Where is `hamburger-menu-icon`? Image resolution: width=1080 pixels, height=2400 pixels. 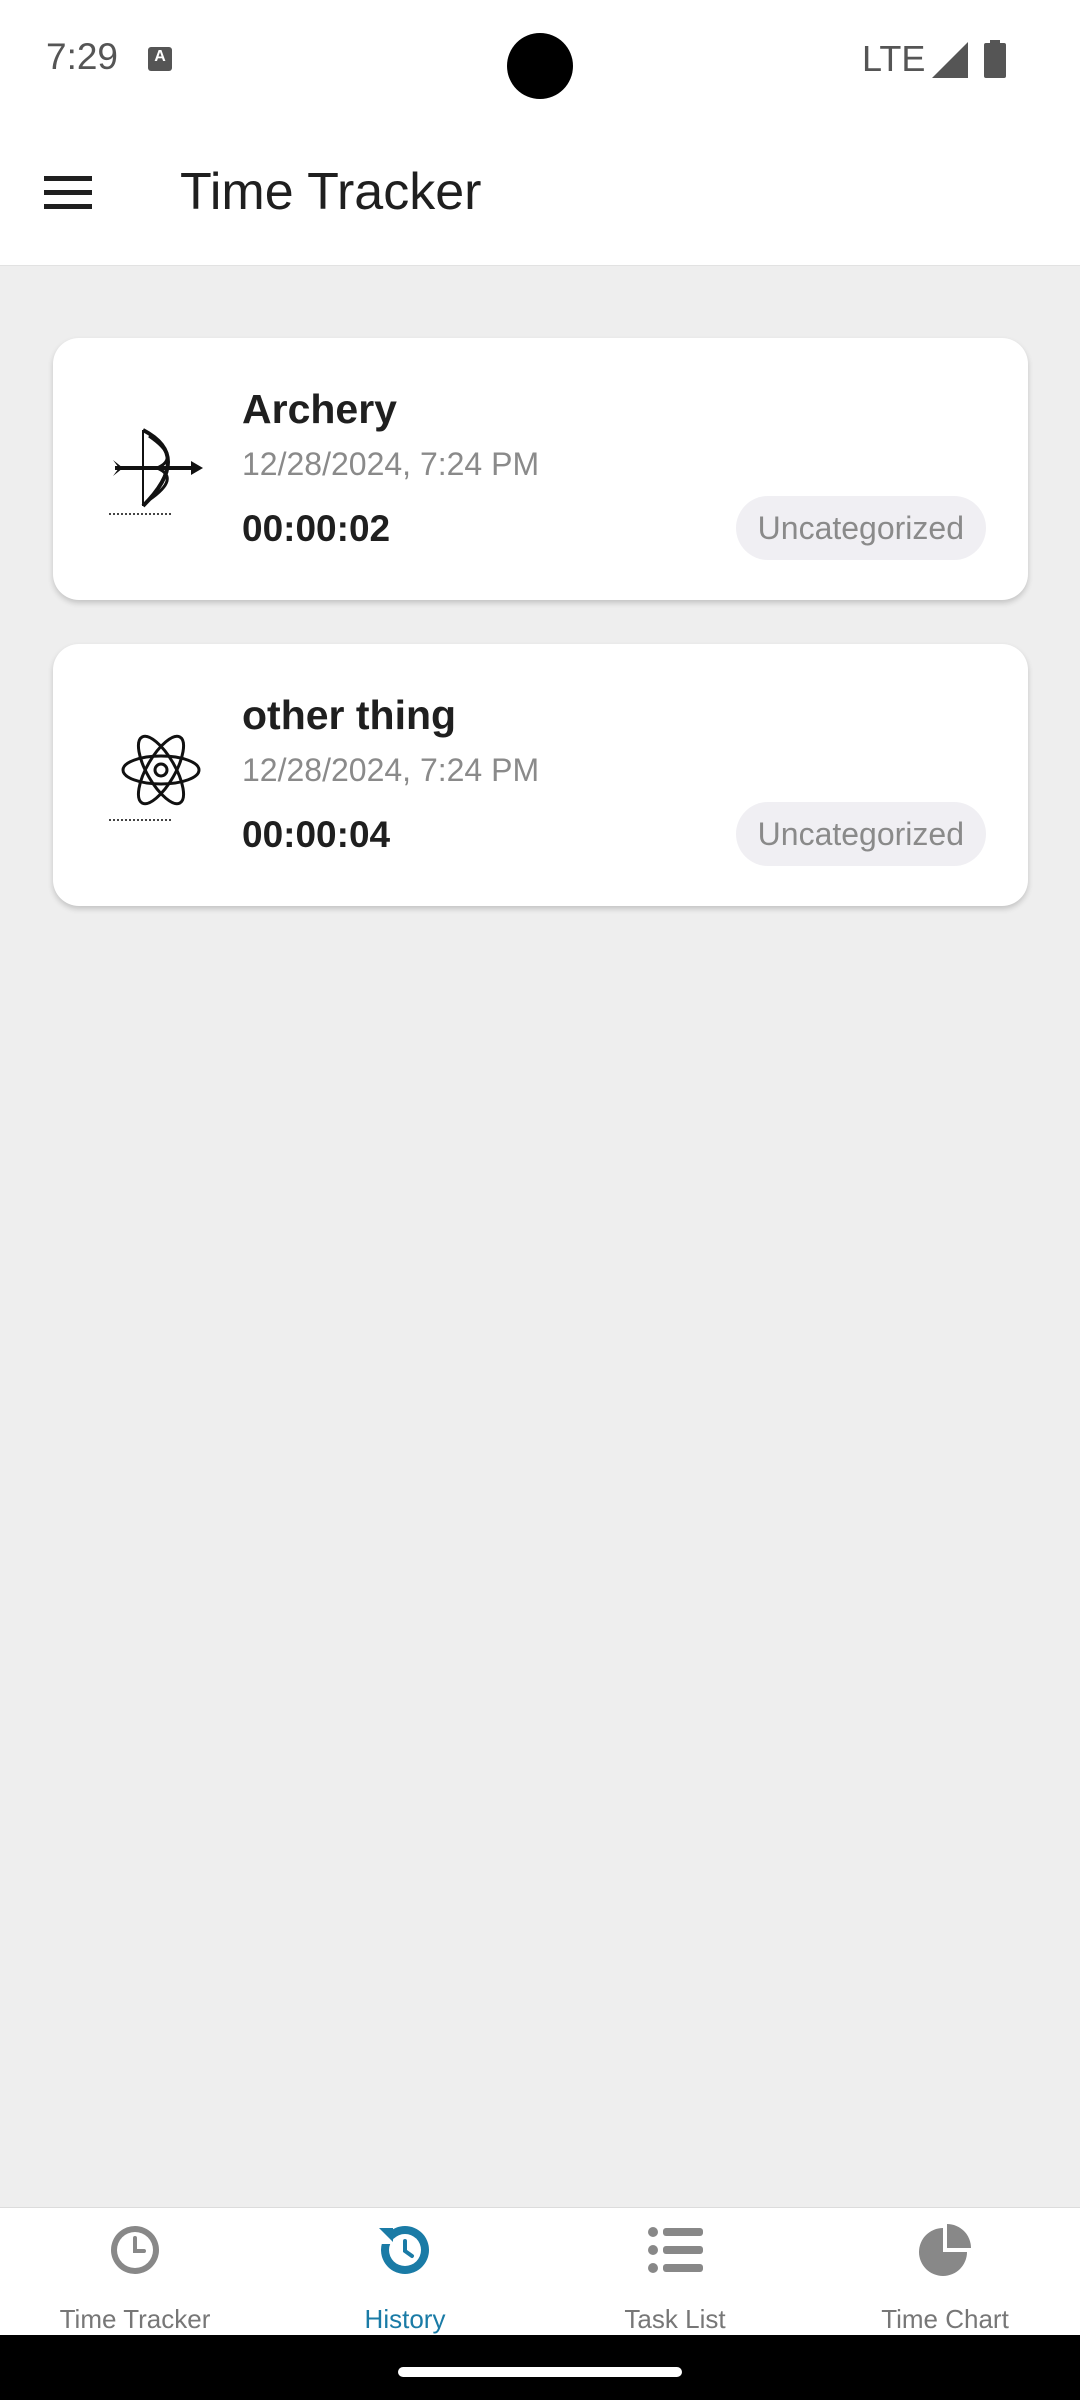 hamburger-menu-icon is located at coordinates (68, 192).